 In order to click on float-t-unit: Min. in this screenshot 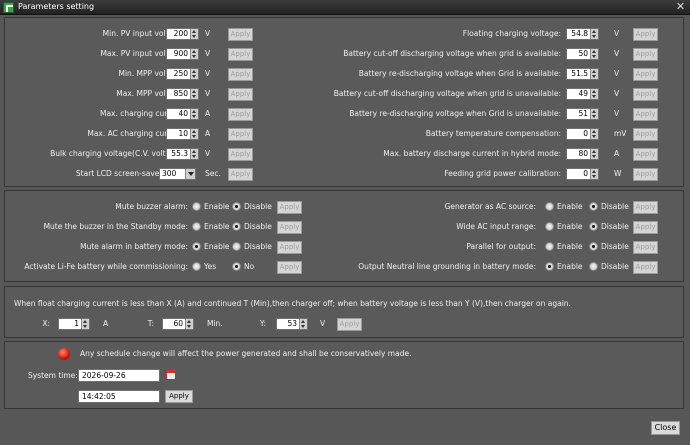, I will do `click(215, 323)`.